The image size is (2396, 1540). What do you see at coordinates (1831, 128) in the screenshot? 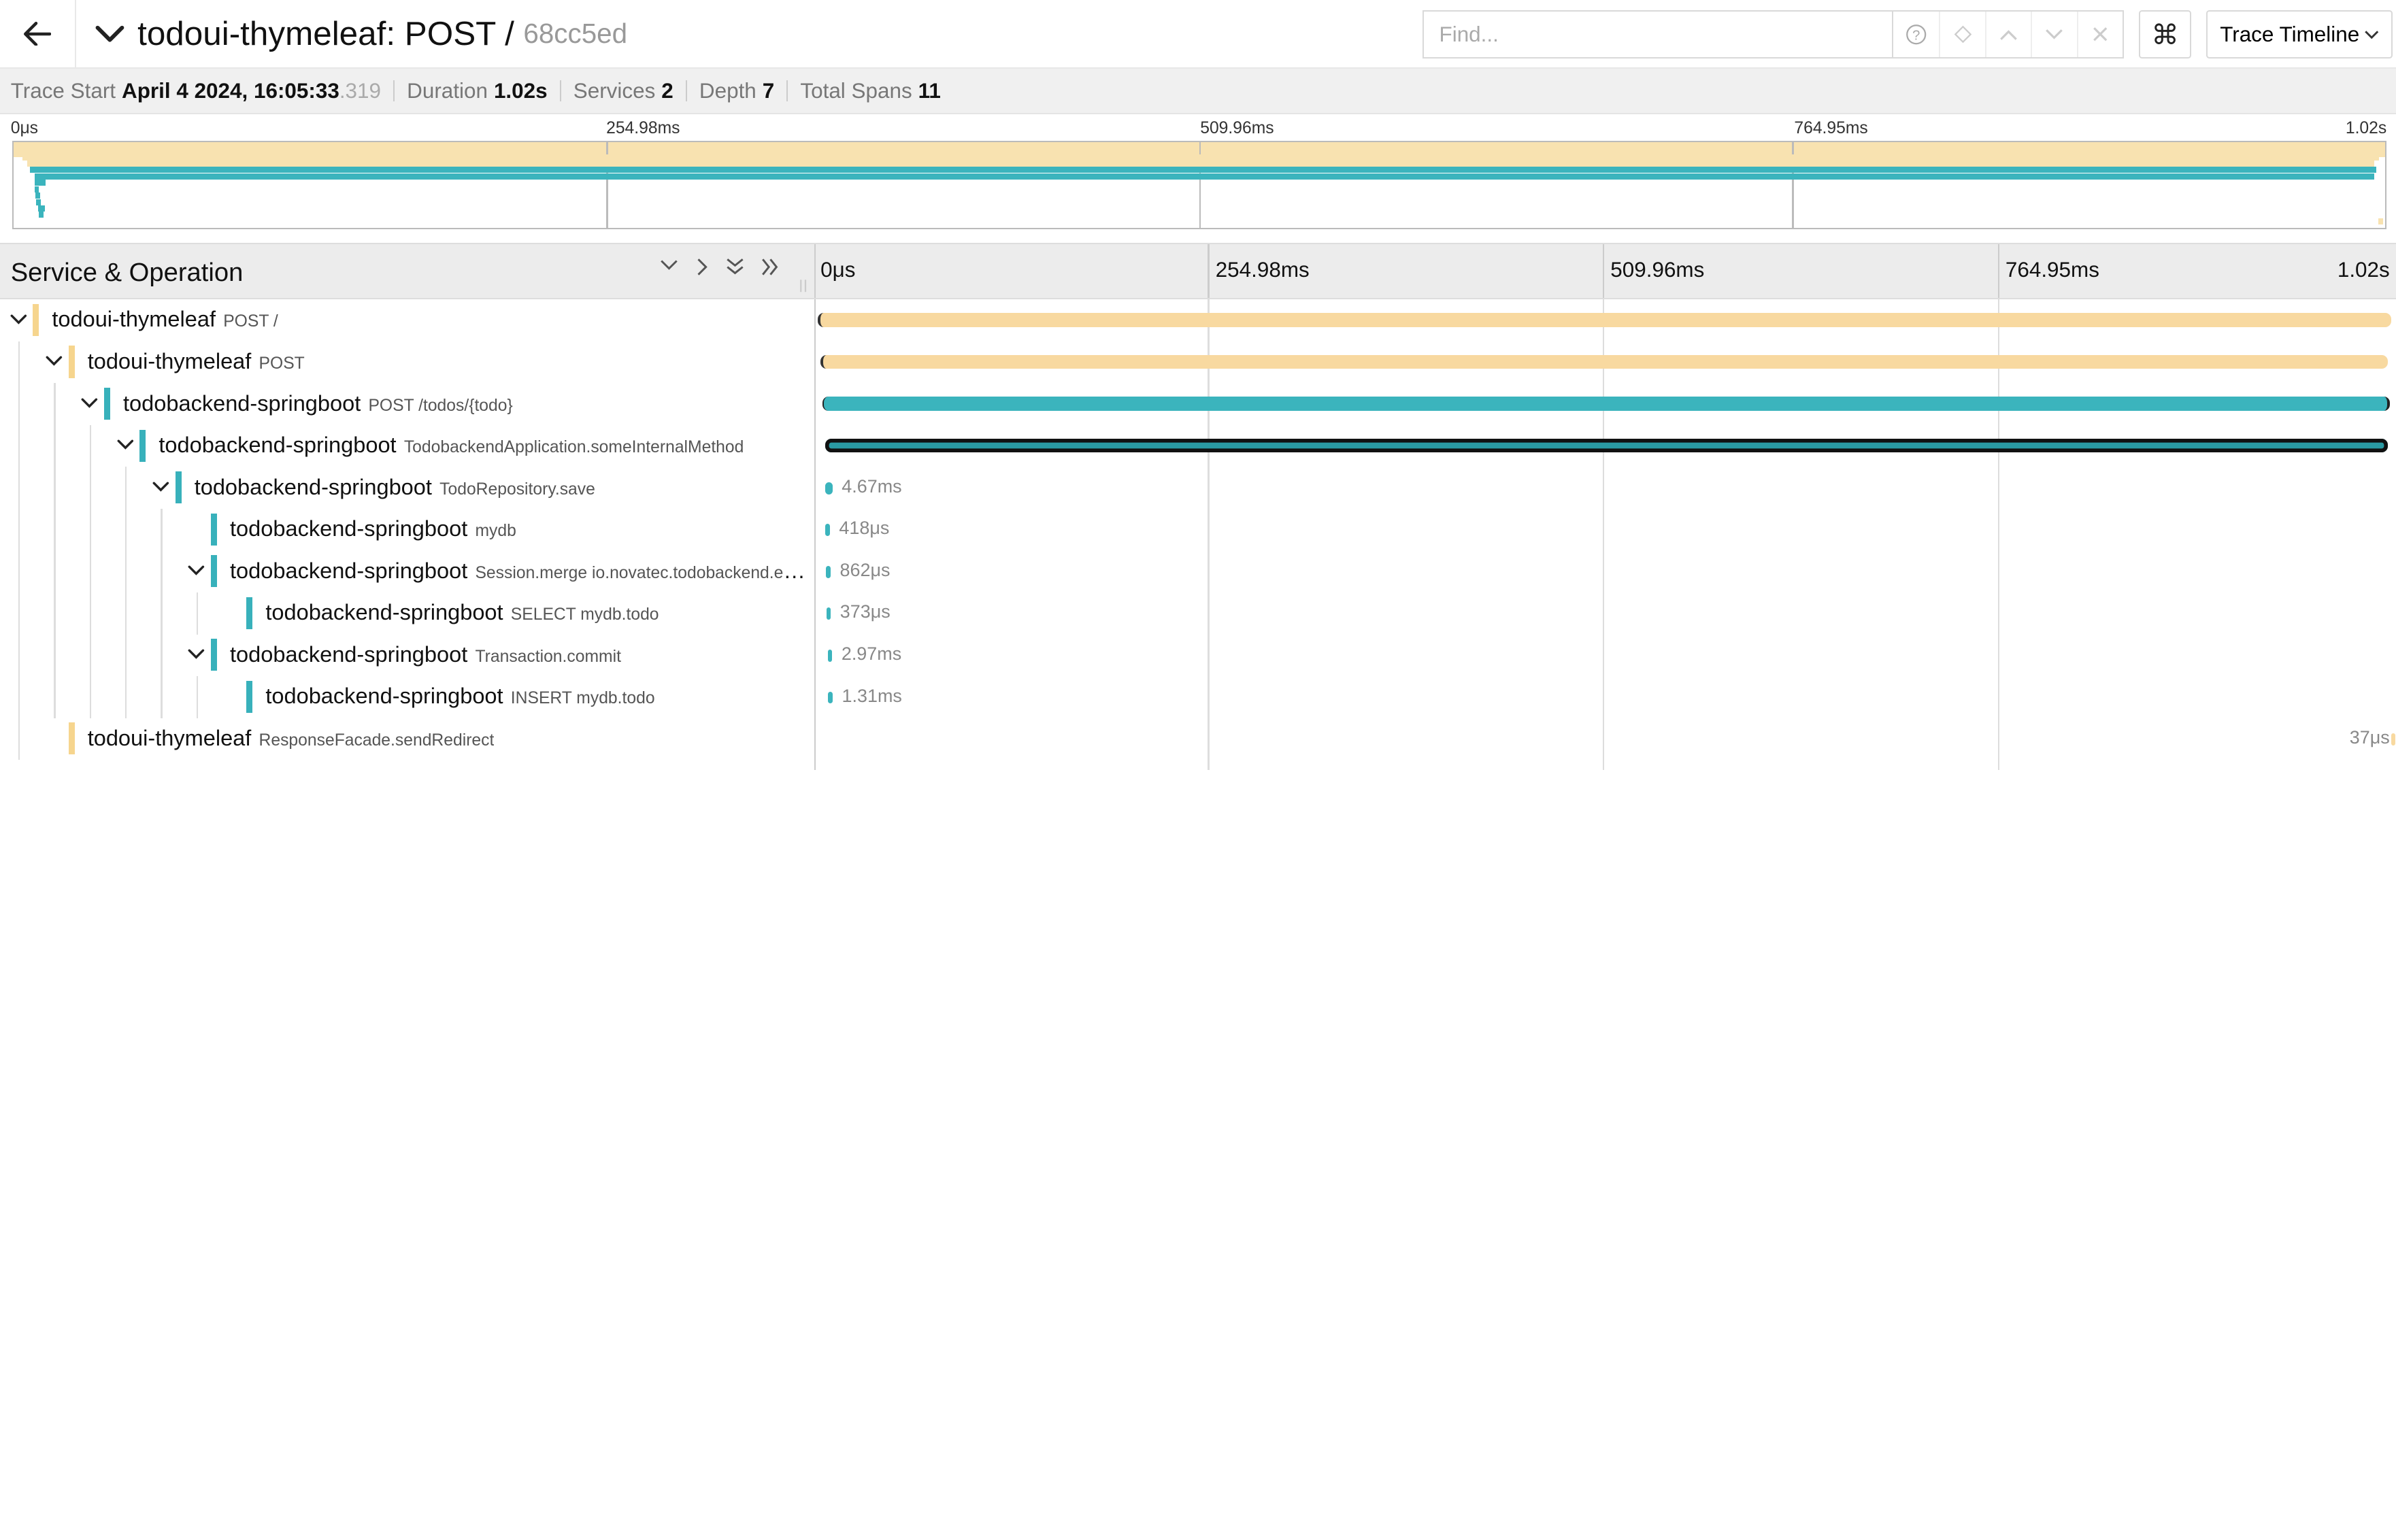
I see `minimap-tick-label: 764.95ms` at bounding box center [1831, 128].